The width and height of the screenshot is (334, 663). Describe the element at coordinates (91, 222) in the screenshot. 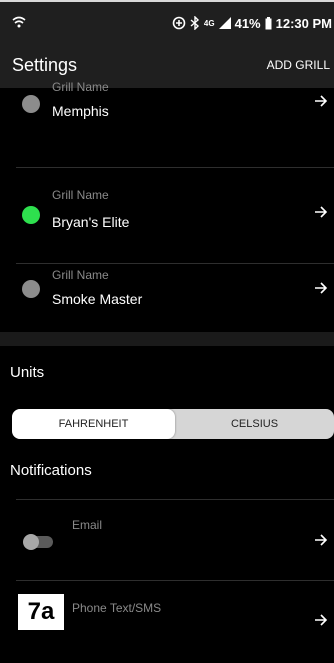

I see `grill-name: Bryan's Elite` at that location.